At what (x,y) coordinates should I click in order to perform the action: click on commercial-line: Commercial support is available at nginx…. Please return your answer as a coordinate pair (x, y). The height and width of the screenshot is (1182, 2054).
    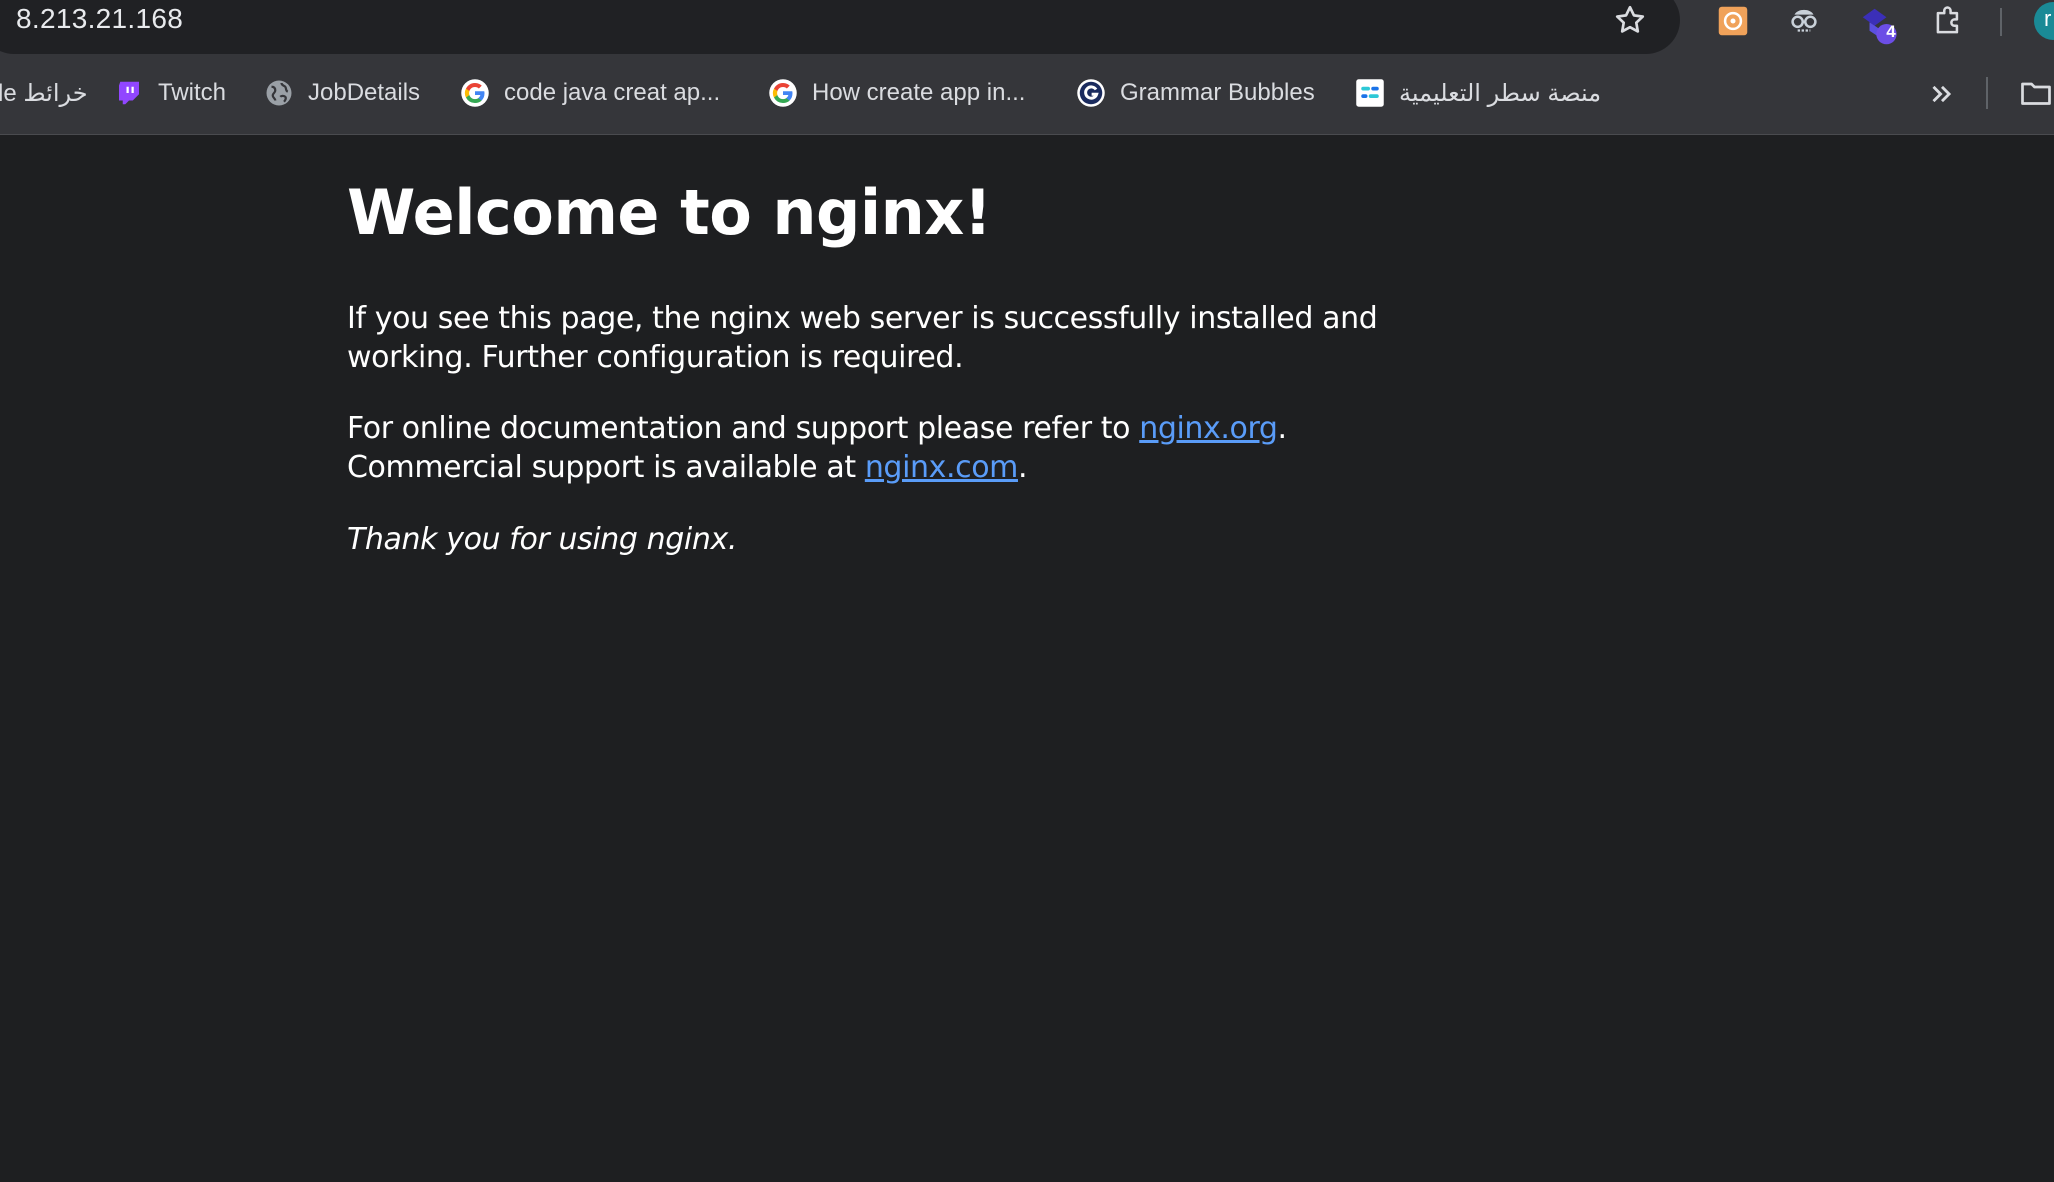
    Looking at the image, I should click on (817, 467).